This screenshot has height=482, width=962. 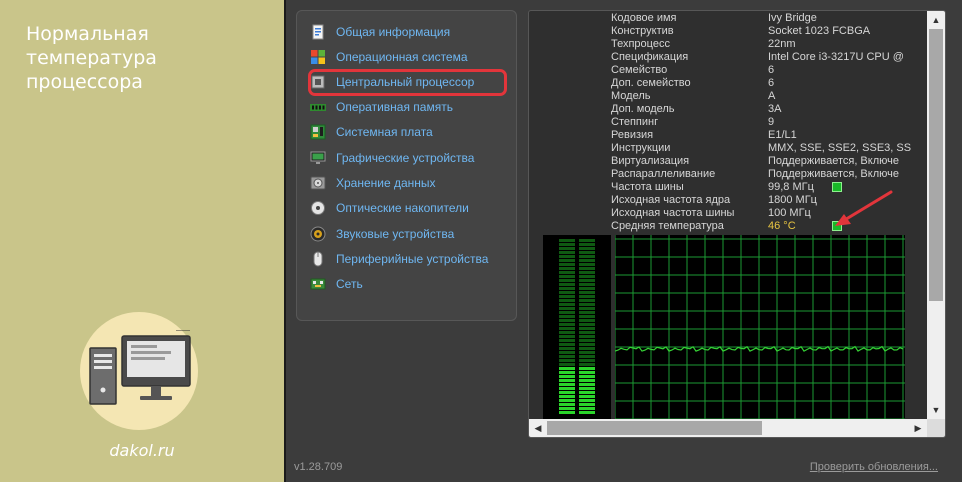 I want to click on sidebar-item-os: Операционная система, so click(x=409, y=57).